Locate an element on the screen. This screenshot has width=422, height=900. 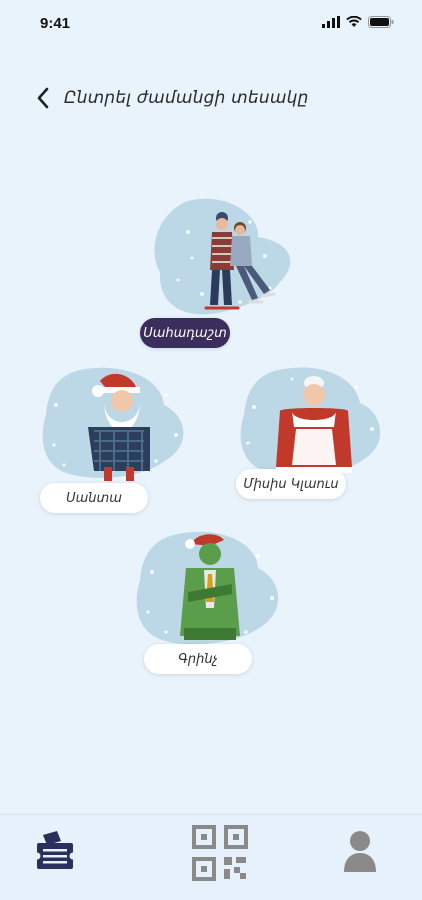
qr-code-icon is located at coordinates (220, 853).